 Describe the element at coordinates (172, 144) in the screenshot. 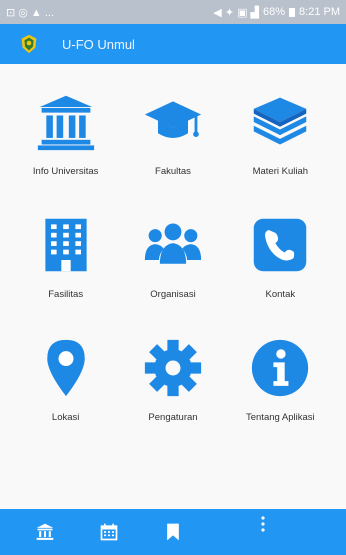

I see `menu-item-fakultas: Fakultas` at that location.